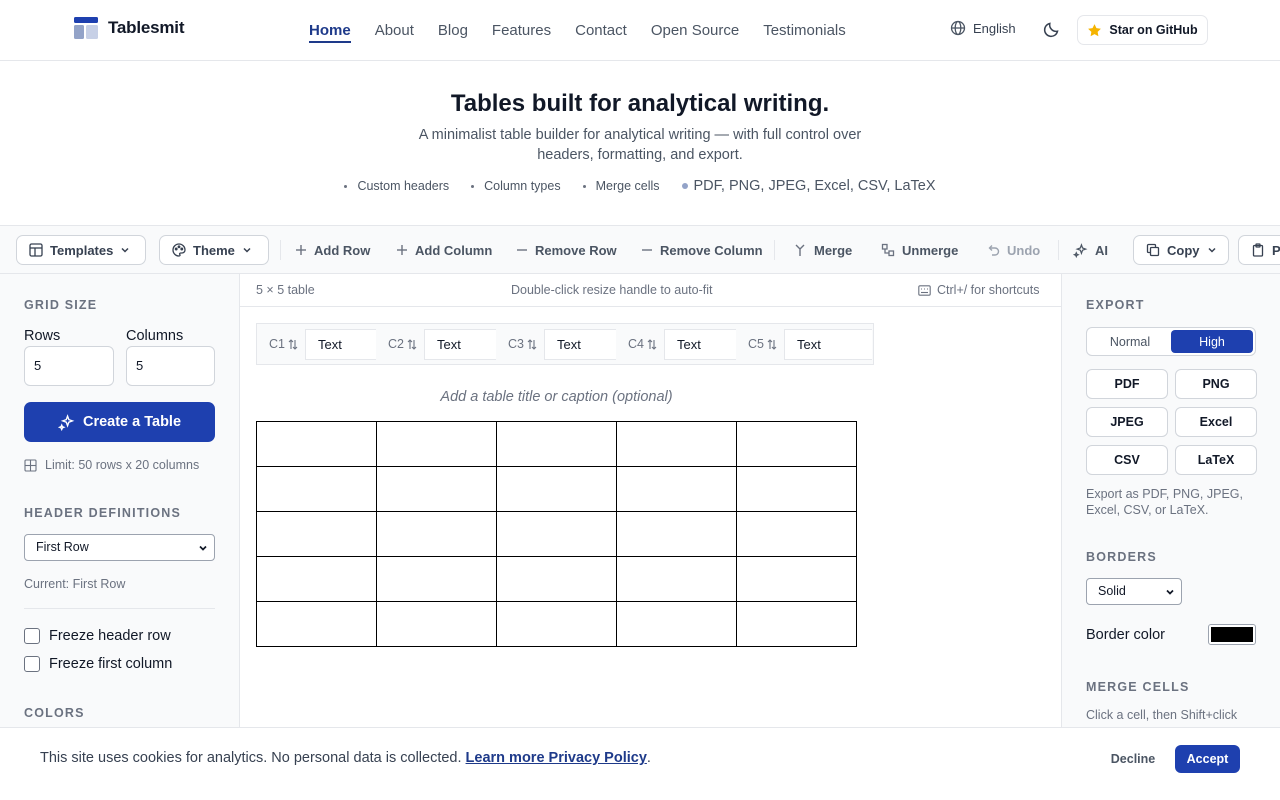 Image resolution: width=1280 pixels, height=800 pixels. I want to click on export-jpeg-button: JPEG, so click(1127, 422).